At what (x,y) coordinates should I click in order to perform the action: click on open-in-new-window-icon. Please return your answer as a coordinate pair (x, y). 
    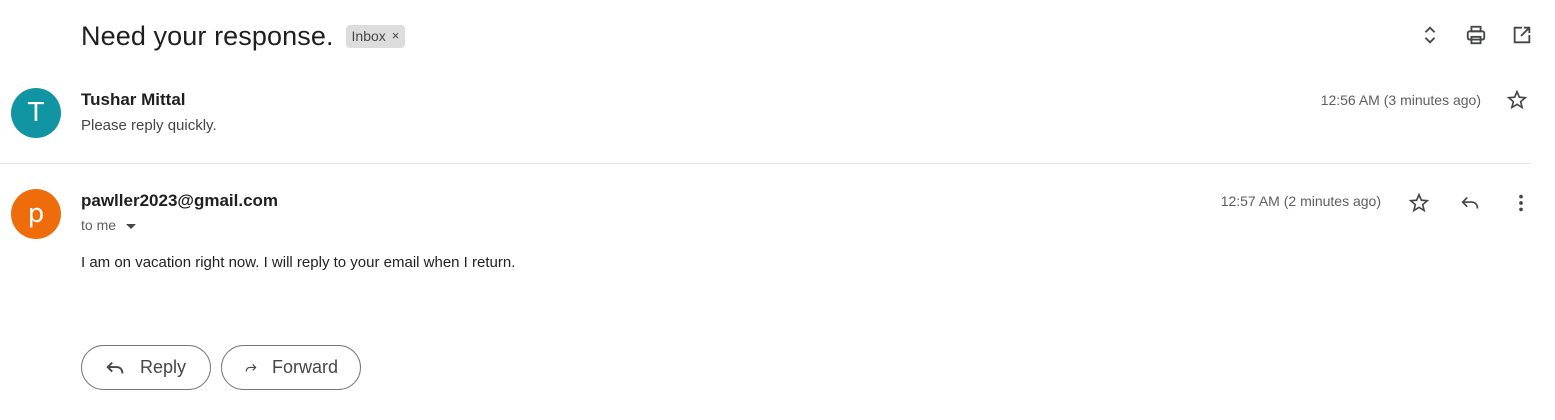
    Looking at the image, I should click on (1522, 35).